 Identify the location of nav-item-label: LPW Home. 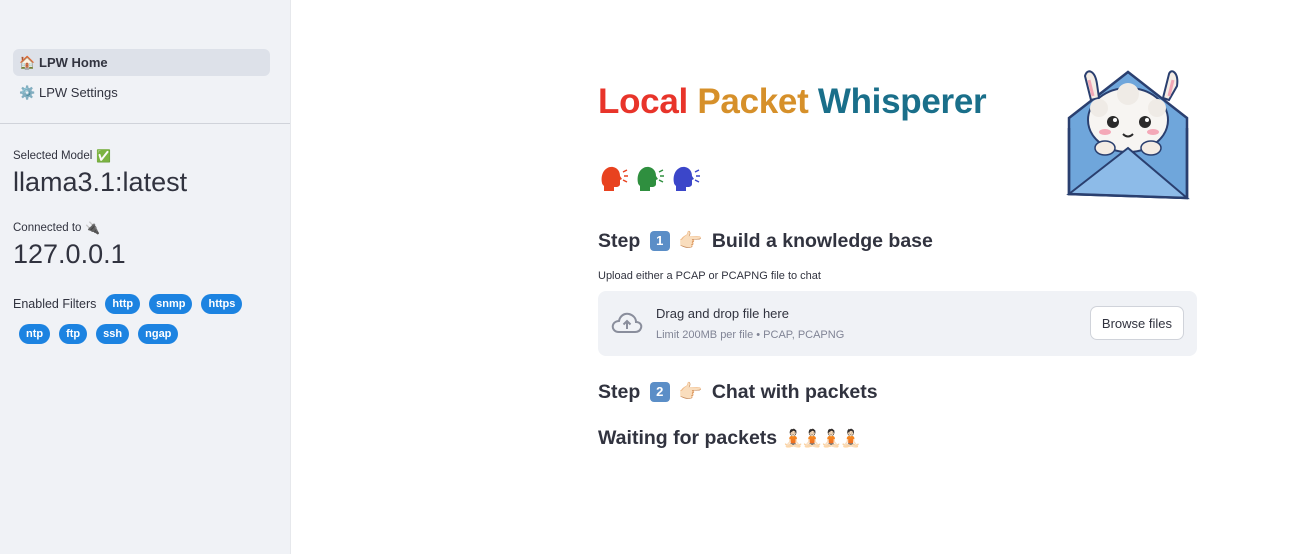
(73, 62).